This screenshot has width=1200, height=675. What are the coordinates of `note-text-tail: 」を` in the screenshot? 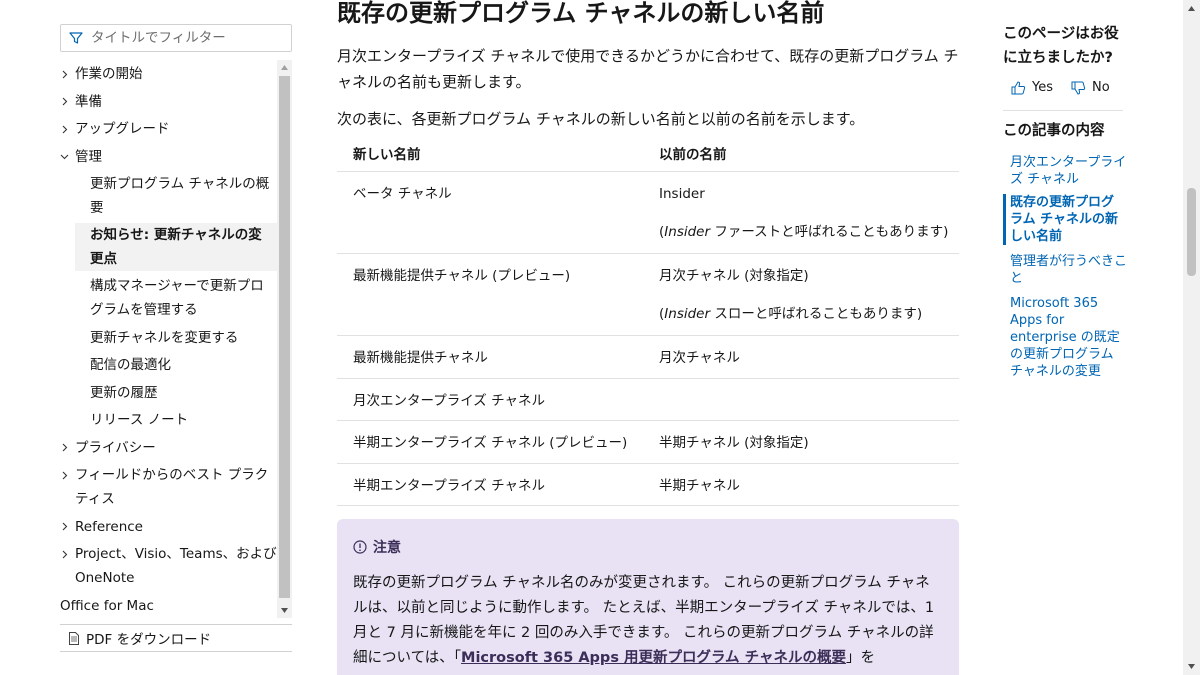 It's located at (860, 658).